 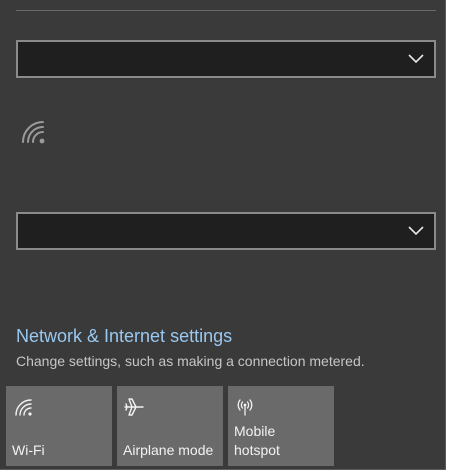 What do you see at coordinates (245, 407) in the screenshot?
I see `mobile-hotspot-icon` at bounding box center [245, 407].